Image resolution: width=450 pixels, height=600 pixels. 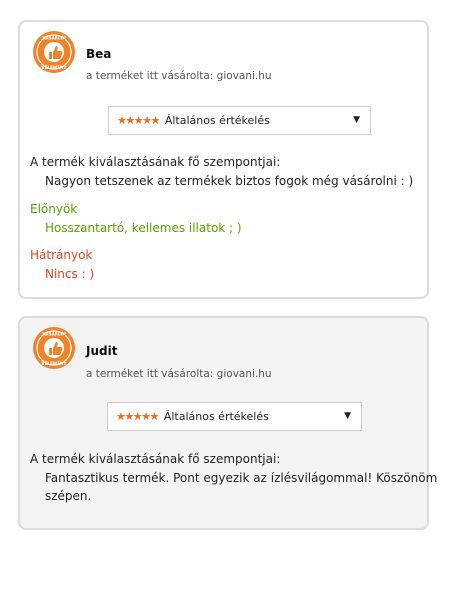 What do you see at coordinates (99, 54) in the screenshot?
I see `reviewer-name: Bea` at bounding box center [99, 54].